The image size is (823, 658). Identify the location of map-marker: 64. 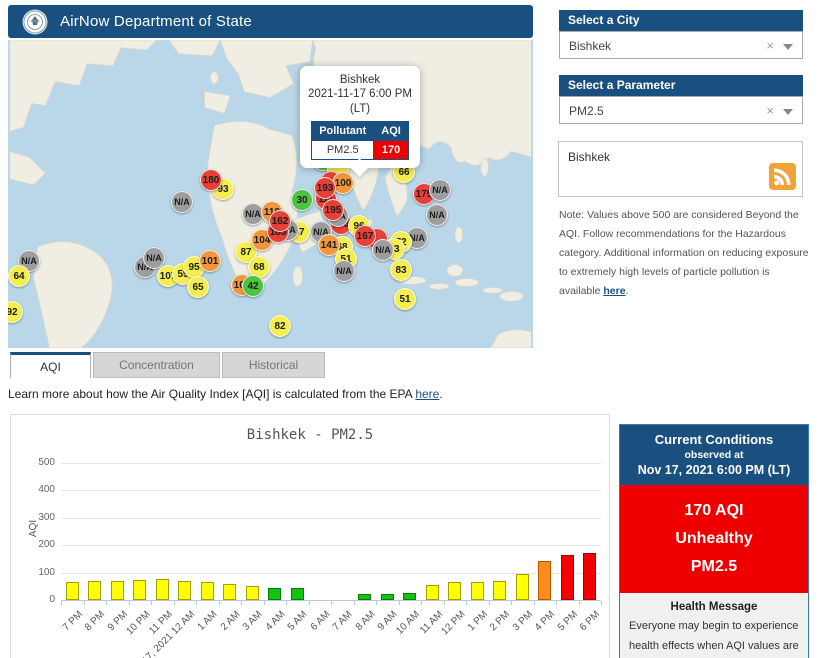
(19, 276).